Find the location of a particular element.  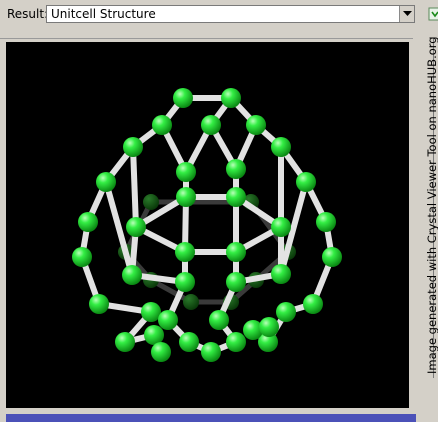

chevron-down-icon is located at coordinates (406, 14).